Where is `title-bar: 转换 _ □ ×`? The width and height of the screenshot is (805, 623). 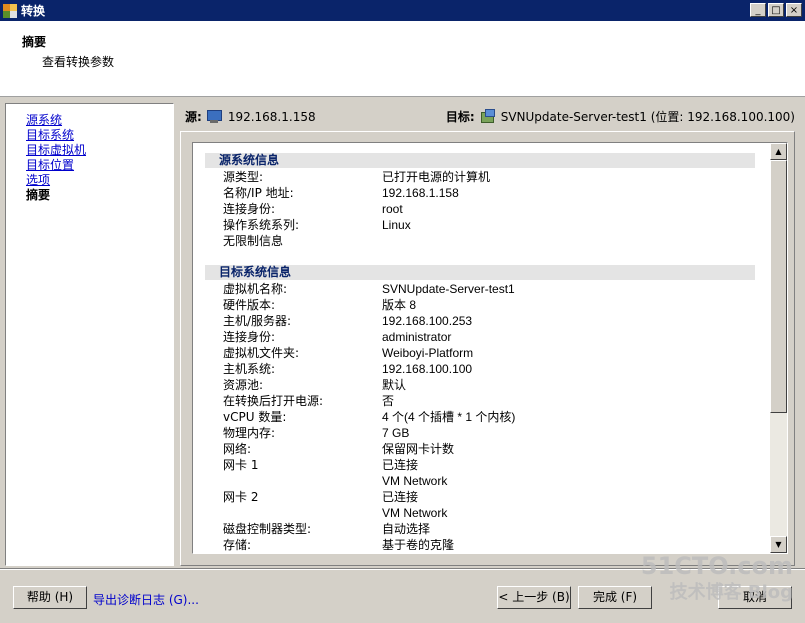 title-bar: 转换 _ □ × is located at coordinates (402, 10).